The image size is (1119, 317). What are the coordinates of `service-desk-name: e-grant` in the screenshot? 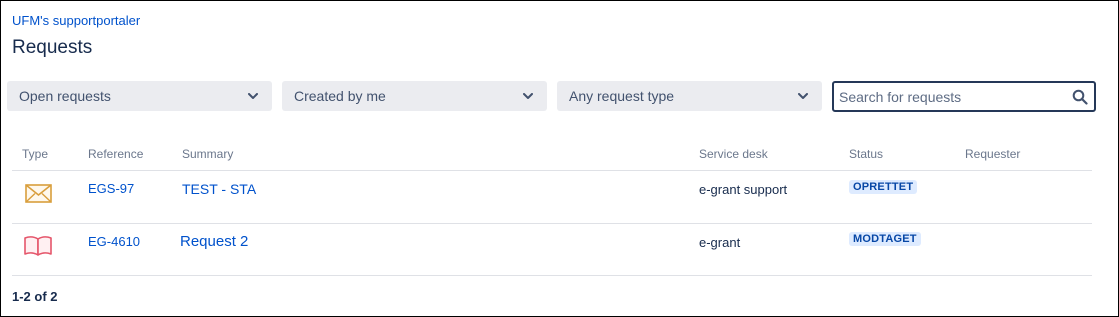 It's located at (720, 242).